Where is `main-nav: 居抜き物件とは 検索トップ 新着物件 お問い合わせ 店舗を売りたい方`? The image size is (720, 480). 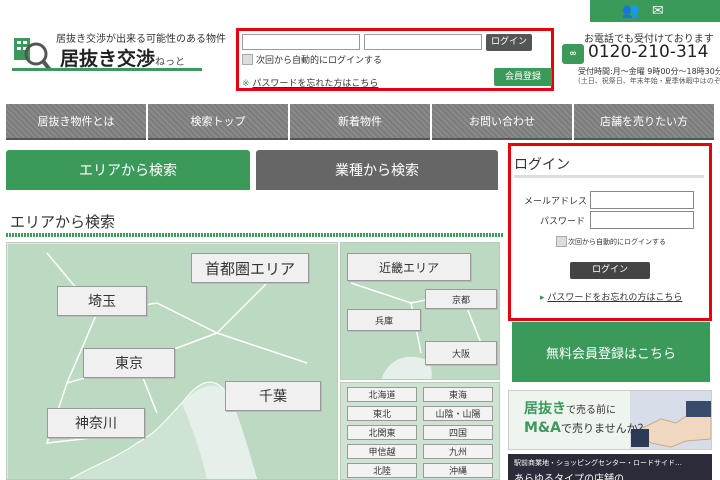 main-nav: 居抜き物件とは 検索トップ 新着物件 お問い合わせ 店舗を売りたい方 is located at coordinates (360, 122).